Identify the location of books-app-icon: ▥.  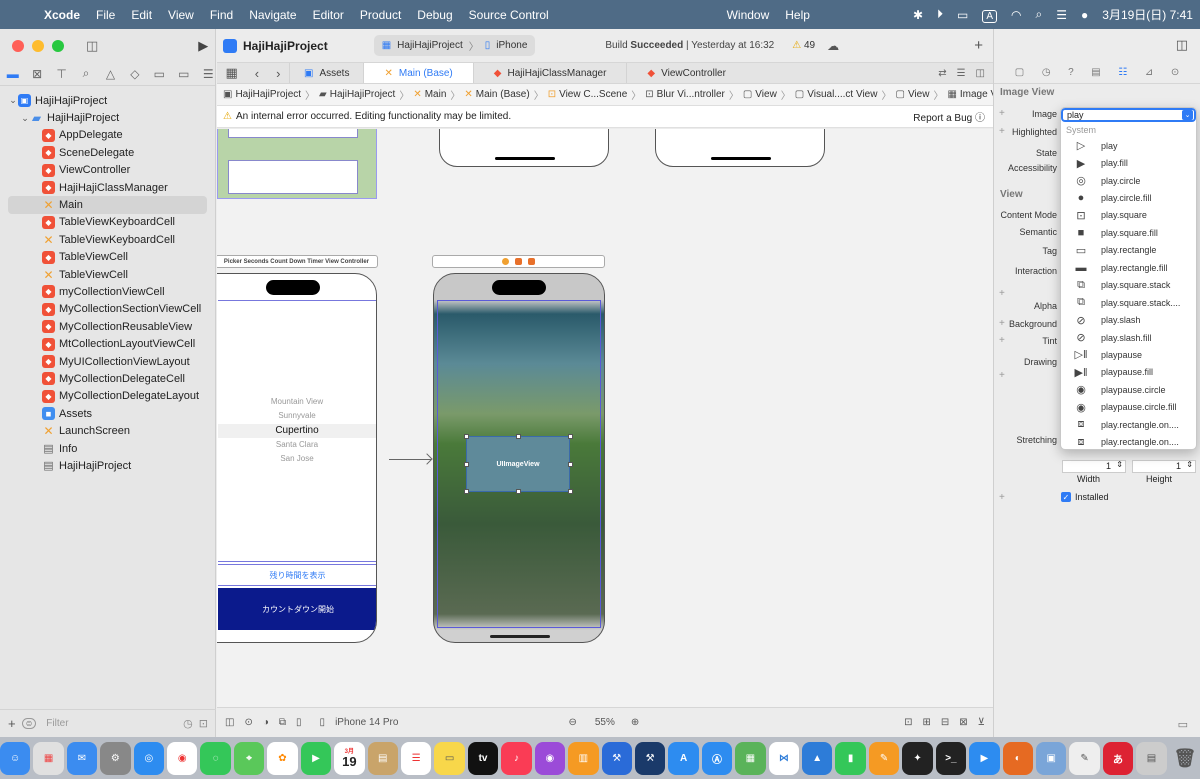
(583, 758).